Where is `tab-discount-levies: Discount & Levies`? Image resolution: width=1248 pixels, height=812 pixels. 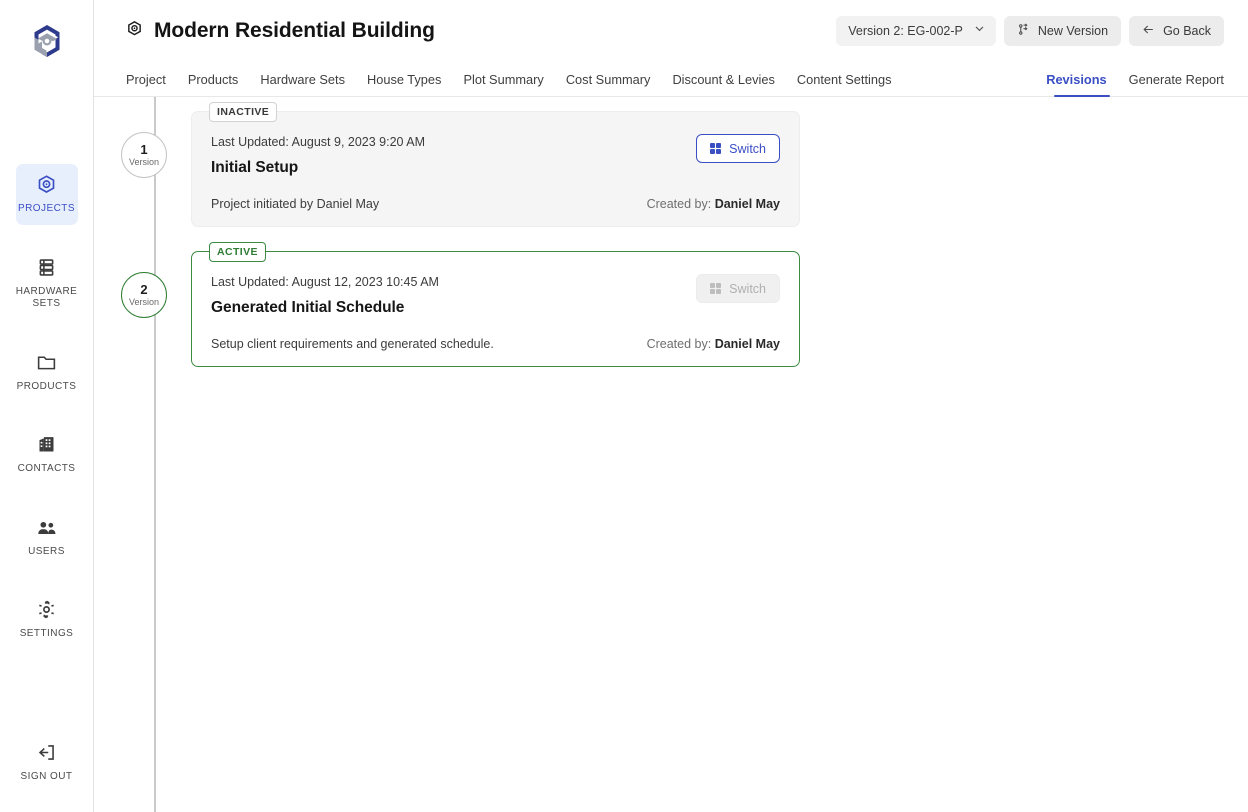
tab-discount-levies: Discount & Levies is located at coordinates (723, 84).